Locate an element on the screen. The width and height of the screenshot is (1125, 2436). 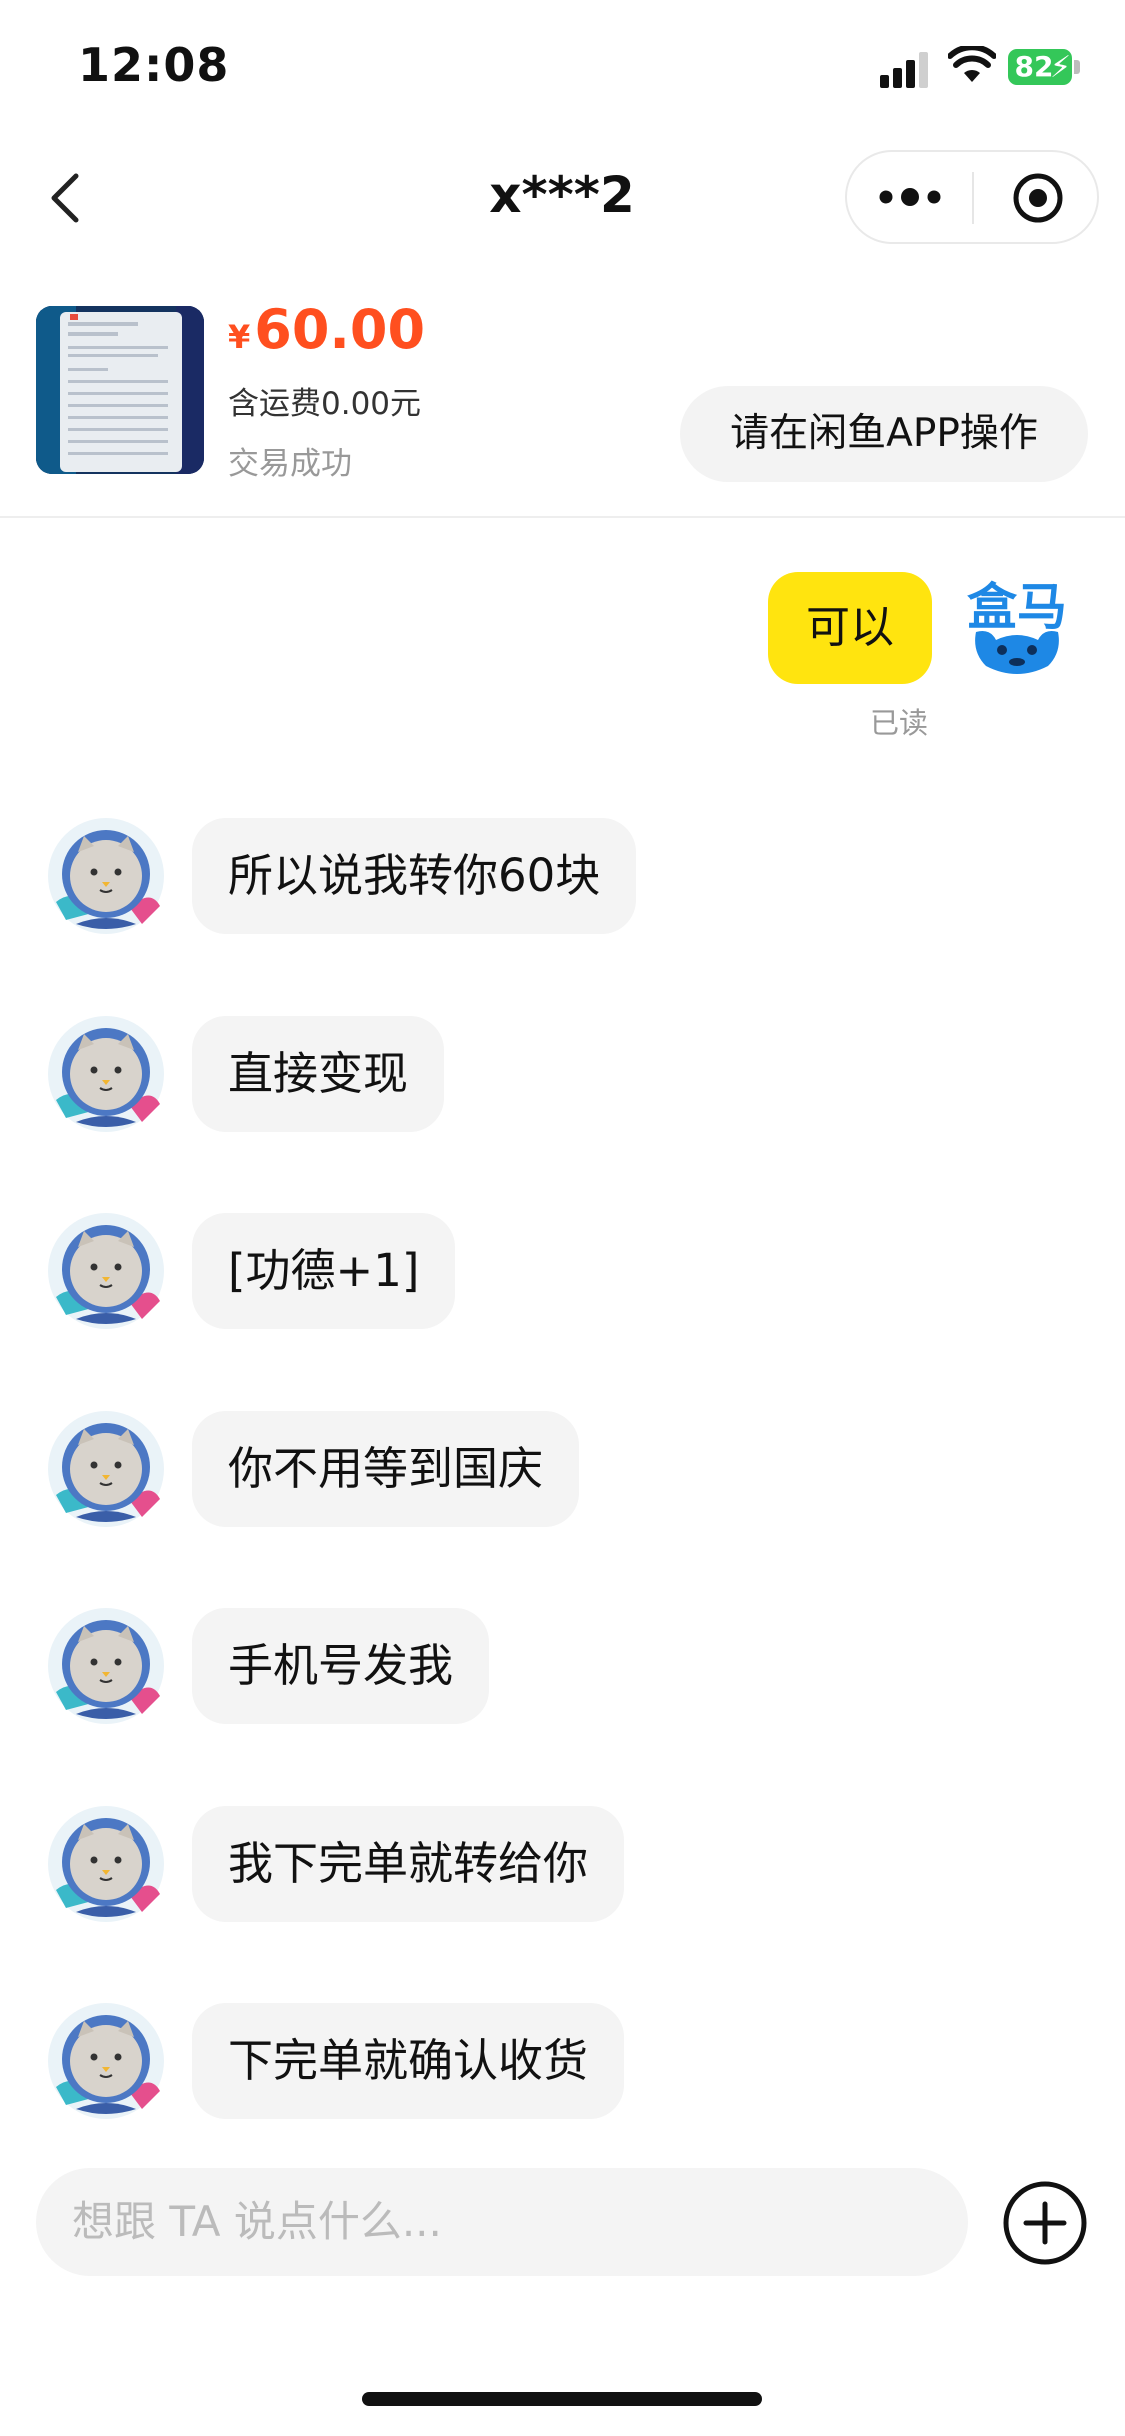
message-row: 手机号发我 is located at coordinates (562, 1664).